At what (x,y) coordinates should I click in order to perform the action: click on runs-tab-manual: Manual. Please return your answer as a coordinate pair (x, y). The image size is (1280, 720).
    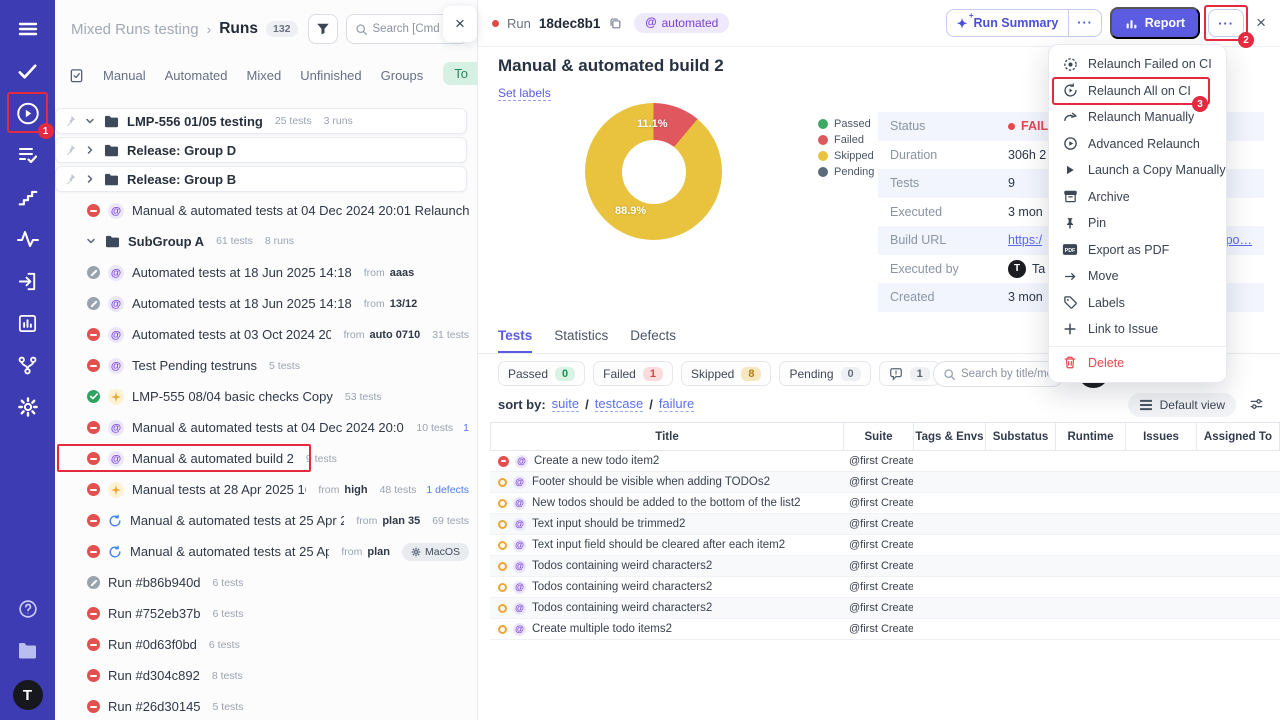
    Looking at the image, I should click on (124, 75).